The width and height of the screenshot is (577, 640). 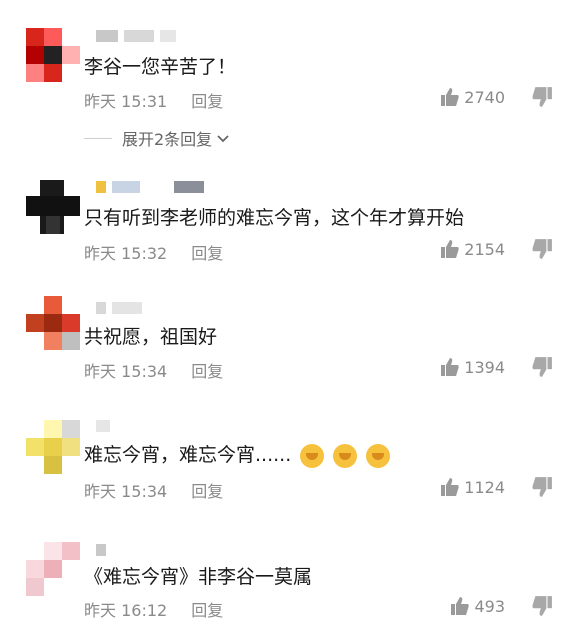 I want to click on chevron-down-icon, so click(x=223, y=138).